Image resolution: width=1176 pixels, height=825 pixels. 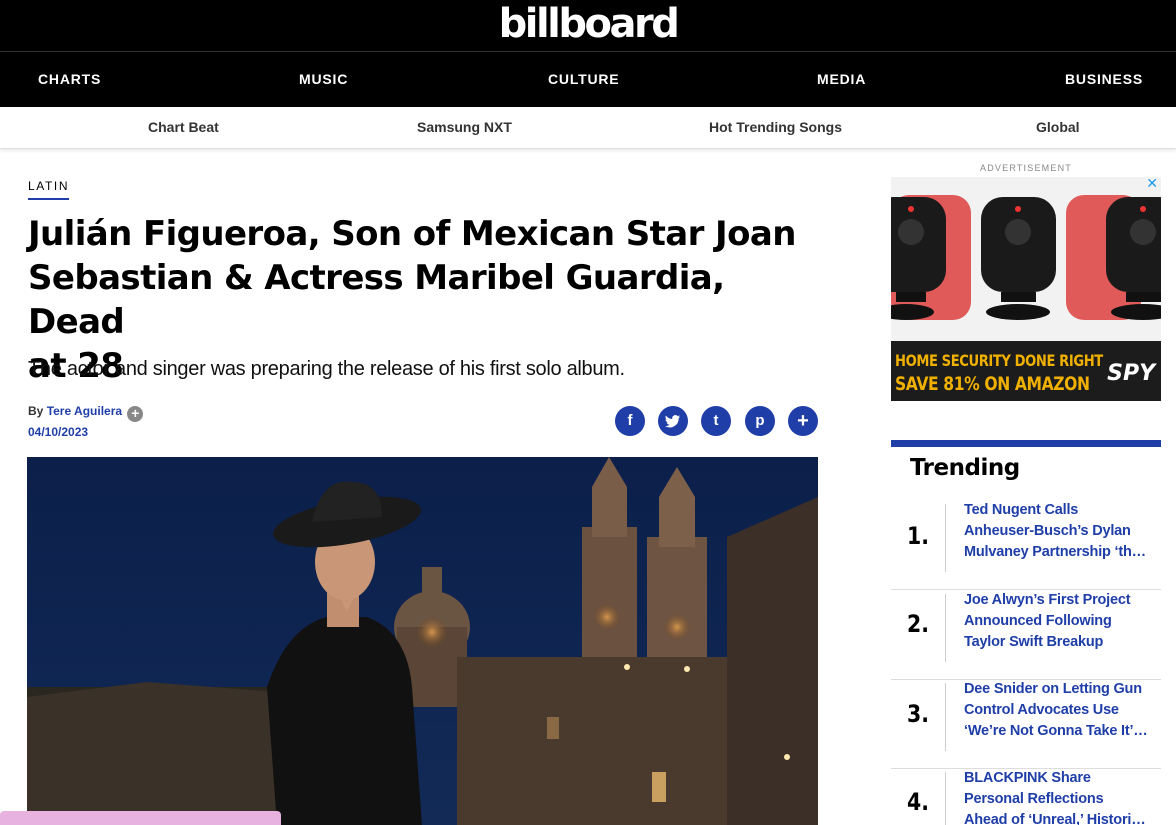 What do you see at coordinates (918, 802) in the screenshot?
I see `trending-rank: 4.` at bounding box center [918, 802].